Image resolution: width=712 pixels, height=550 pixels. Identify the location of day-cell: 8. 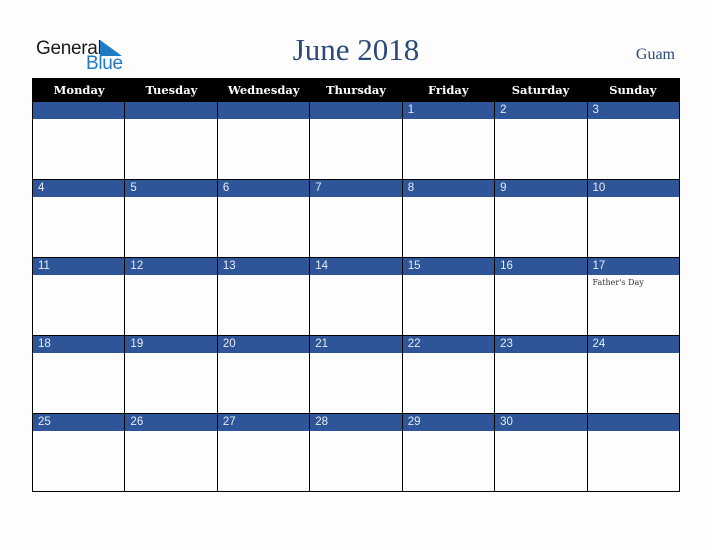
(448, 218).